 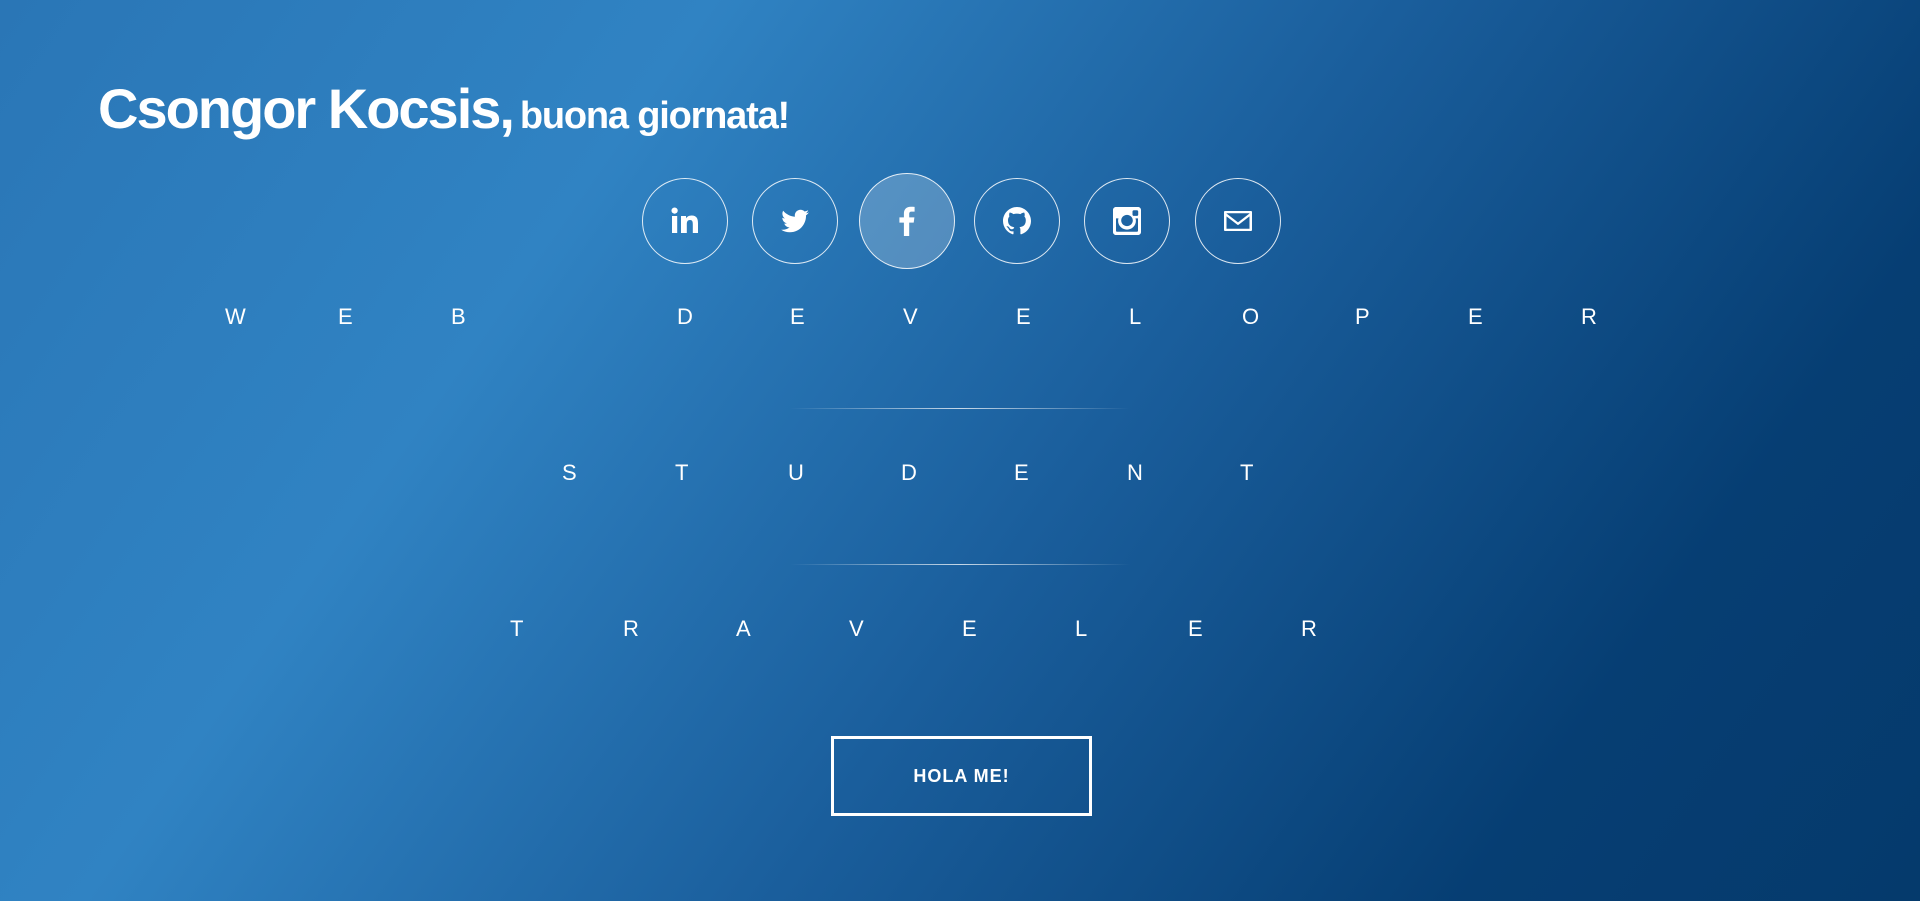 What do you see at coordinates (957, 473) in the screenshot?
I see `role-student: S T U D E N T` at bounding box center [957, 473].